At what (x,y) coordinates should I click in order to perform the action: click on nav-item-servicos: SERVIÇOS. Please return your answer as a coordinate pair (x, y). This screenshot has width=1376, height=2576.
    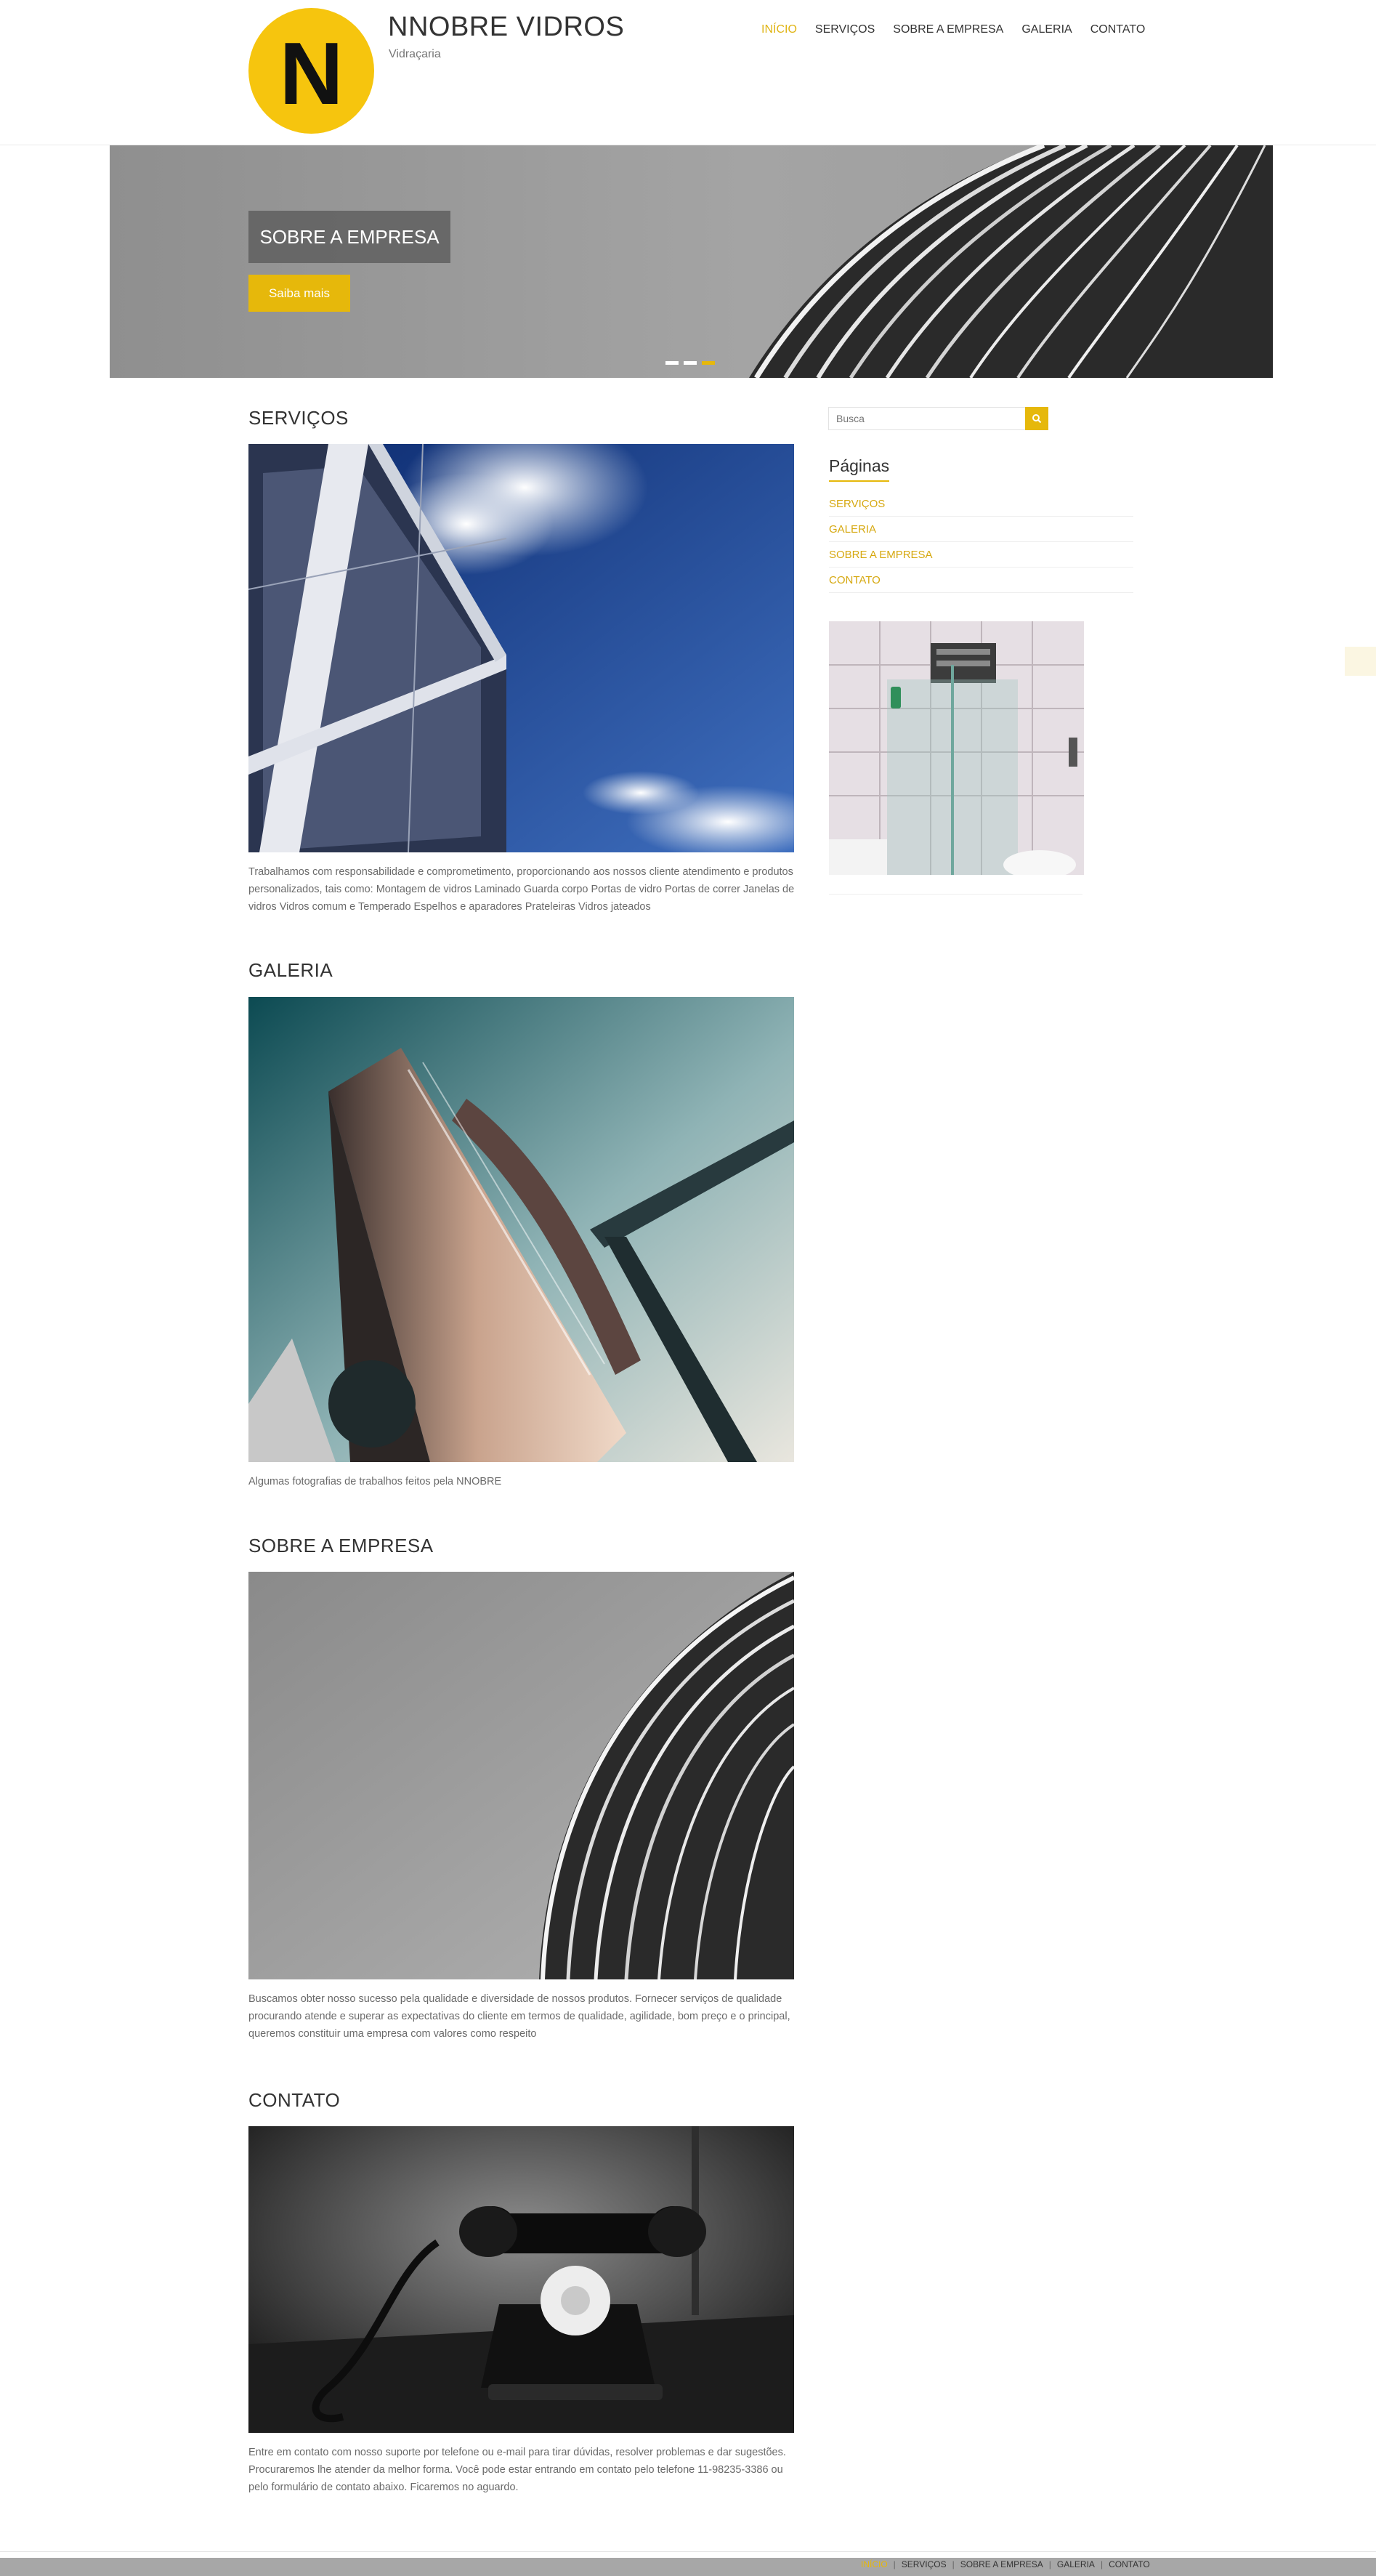
    Looking at the image, I should click on (845, 30).